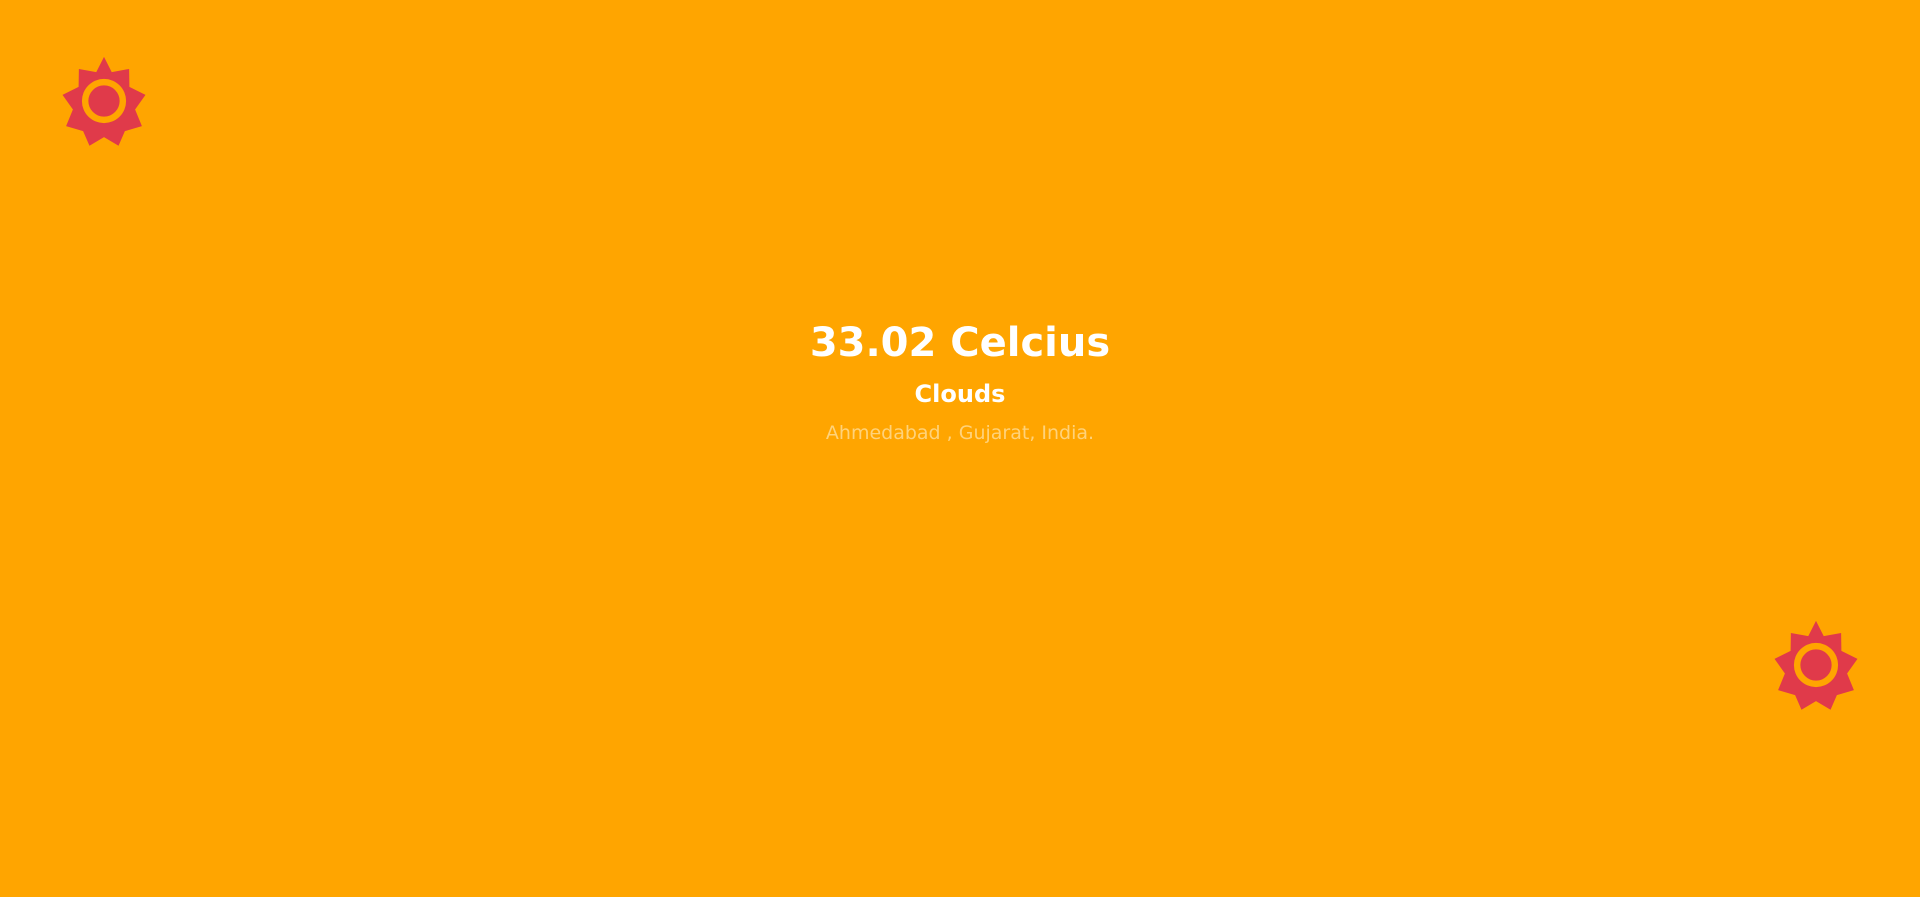 Image resolution: width=1920 pixels, height=897 pixels. I want to click on temperature-readout: 33.02 Celcius, so click(960, 343).